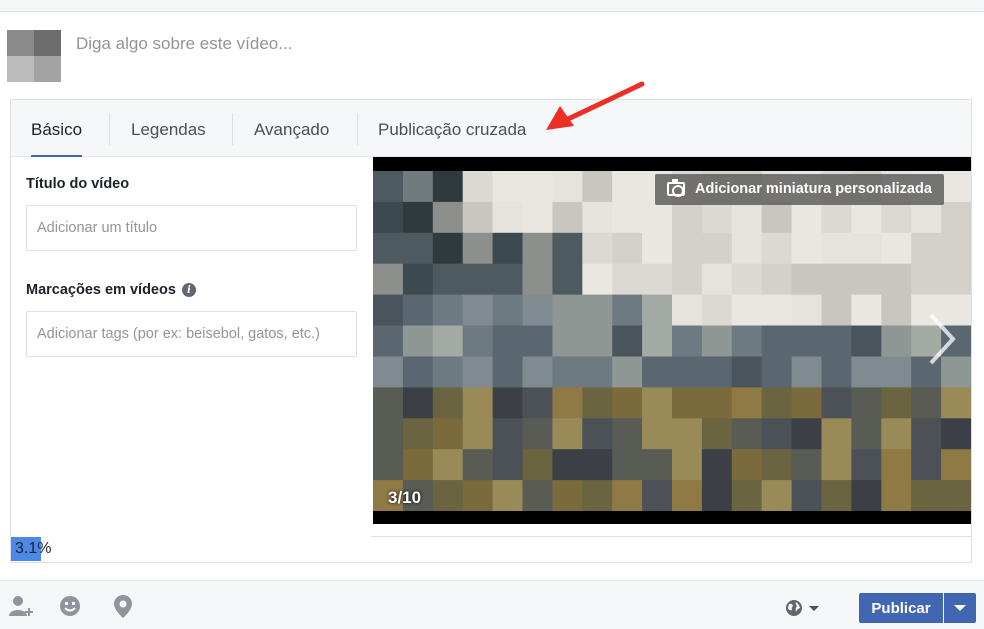 The image size is (984, 629). What do you see at coordinates (291, 128) in the screenshot?
I see `tab-avancado: Avançado` at bounding box center [291, 128].